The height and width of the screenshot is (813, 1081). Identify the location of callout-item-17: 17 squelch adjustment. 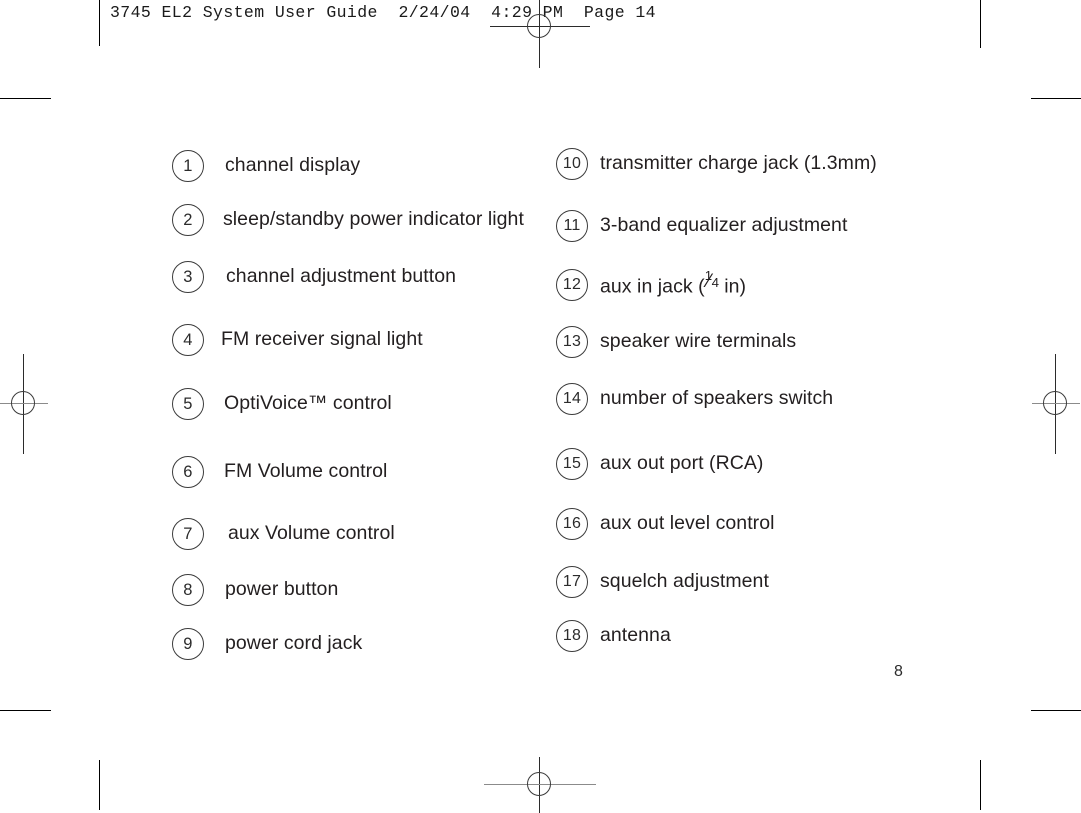
(662, 582).